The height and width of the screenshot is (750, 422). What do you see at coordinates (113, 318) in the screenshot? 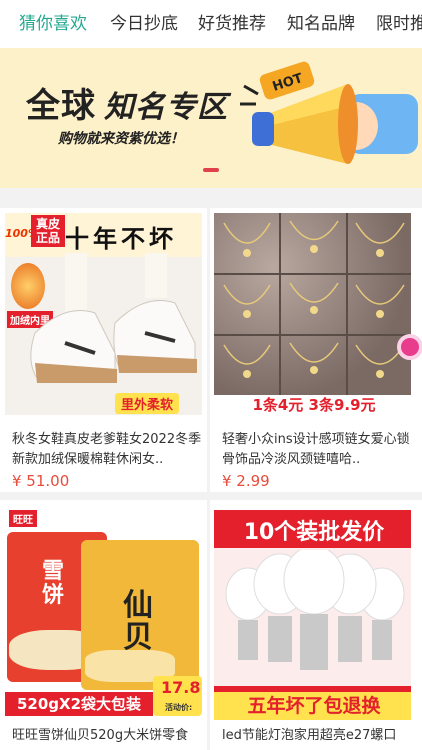
I see `sneaker-image` at bounding box center [113, 318].